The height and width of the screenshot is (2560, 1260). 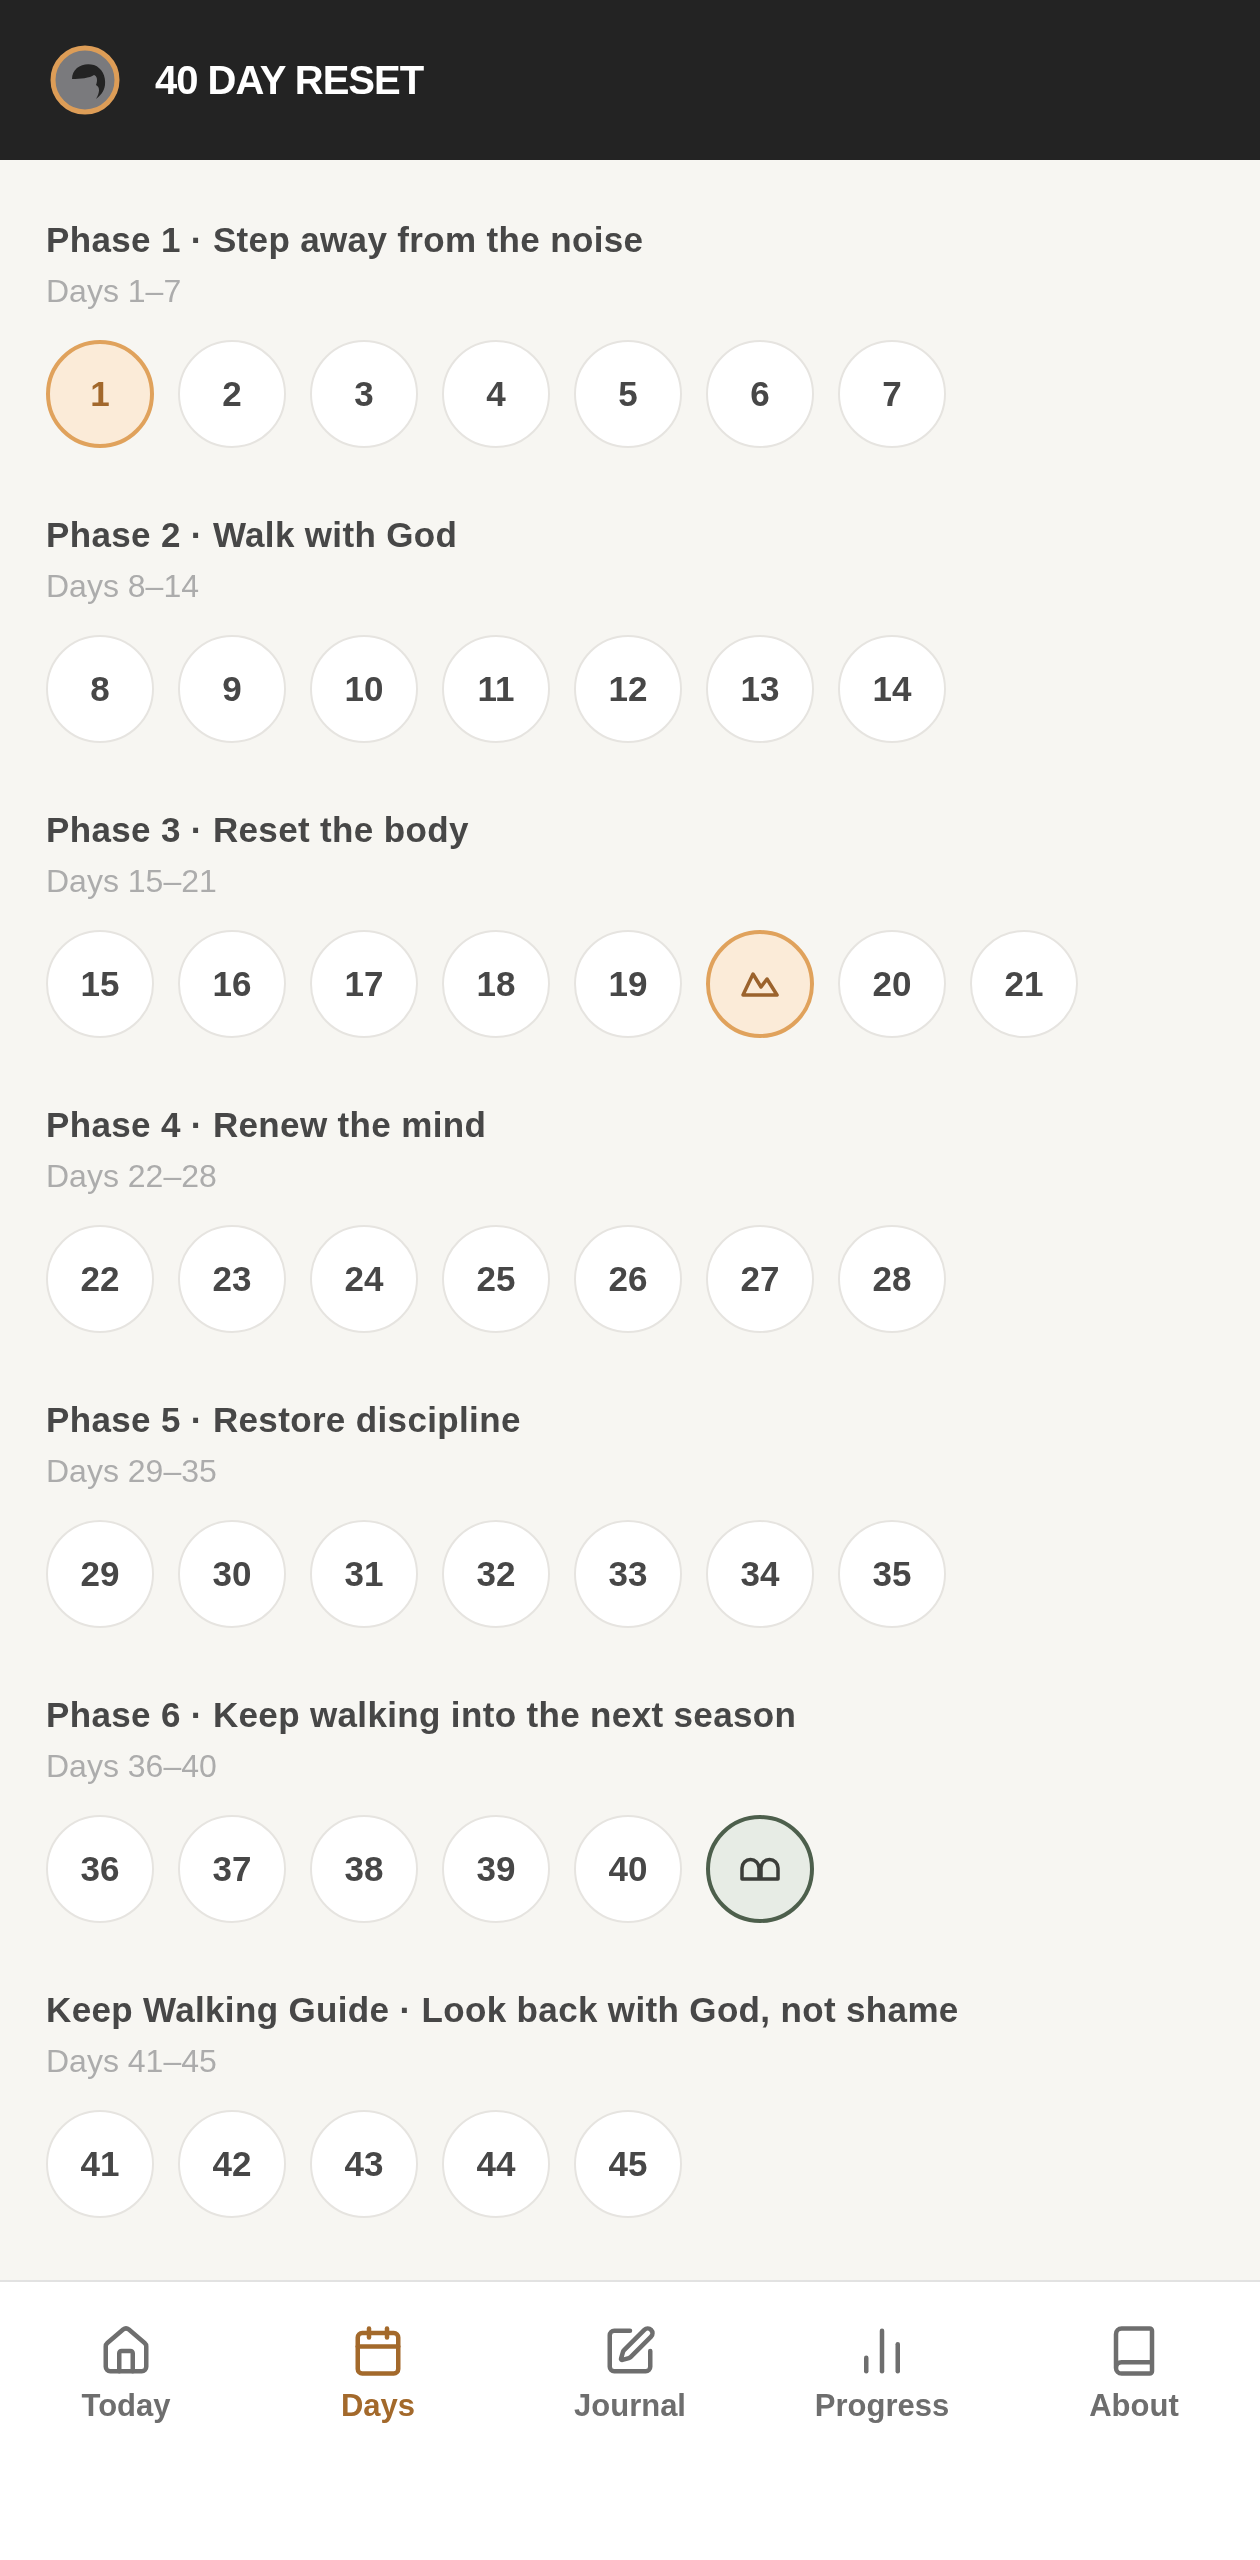 I want to click on nav-tab: Journal, so click(x=630, y=2374).